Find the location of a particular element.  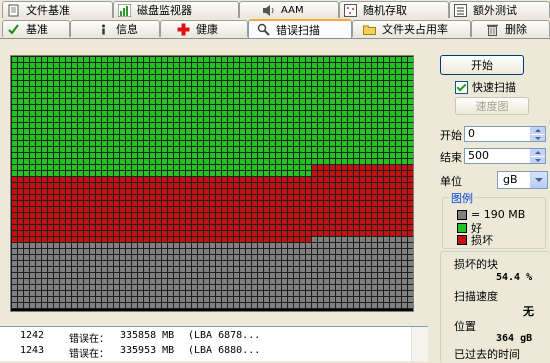

unit-select: gB is located at coordinates (522, 180).